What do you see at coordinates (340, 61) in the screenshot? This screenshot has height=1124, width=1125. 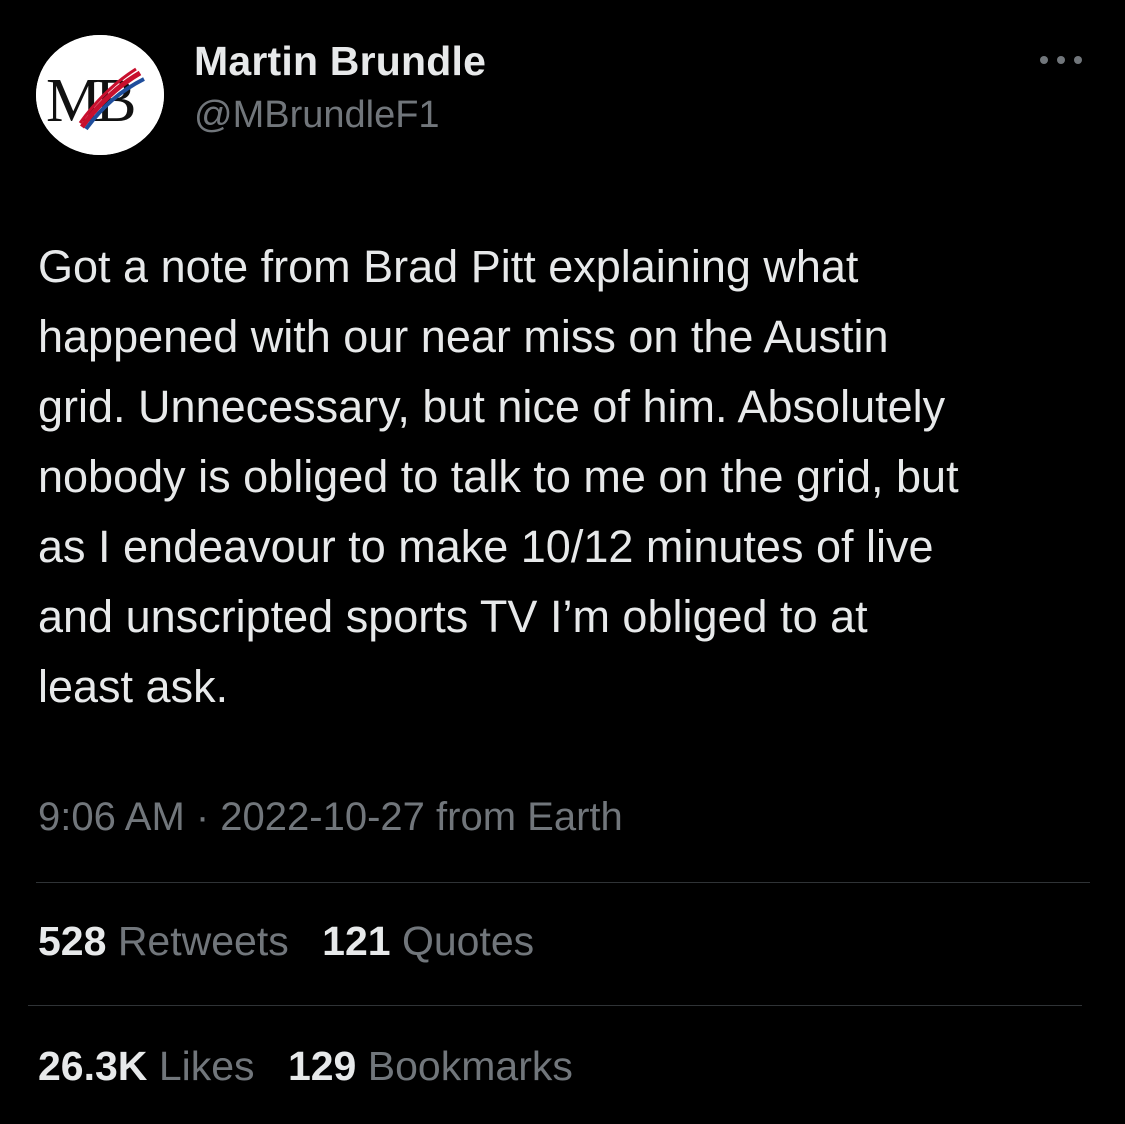 I see `author-name: Martin Brundle` at bounding box center [340, 61].